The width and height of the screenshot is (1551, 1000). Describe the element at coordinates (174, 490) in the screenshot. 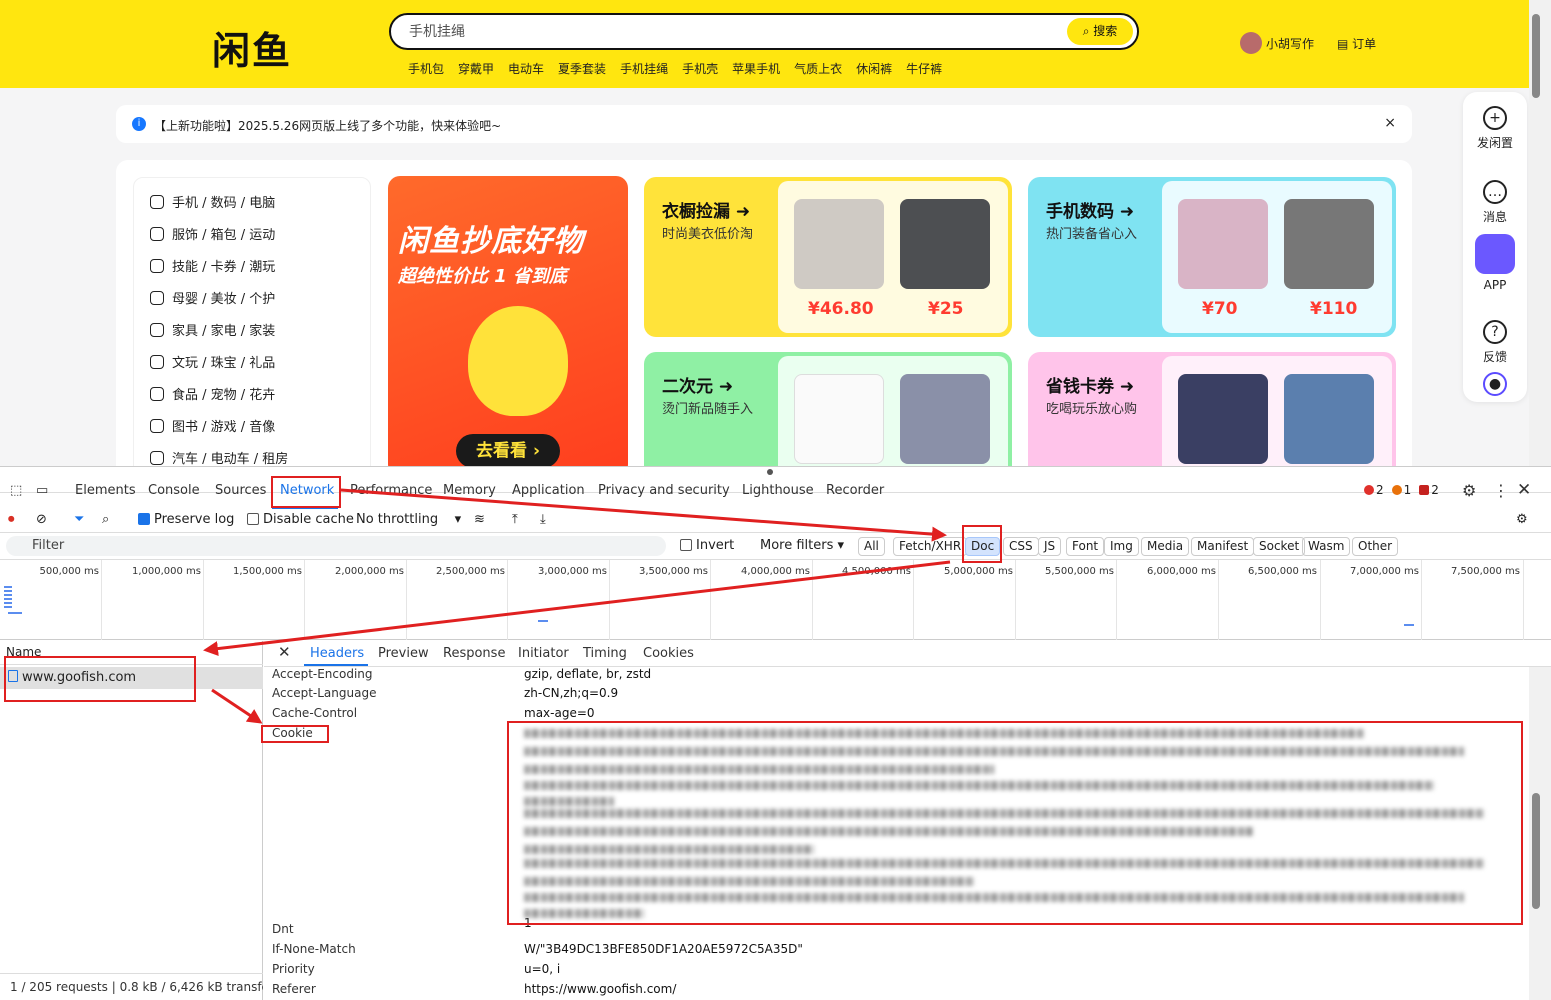

I see `tab-console: Console` at that location.